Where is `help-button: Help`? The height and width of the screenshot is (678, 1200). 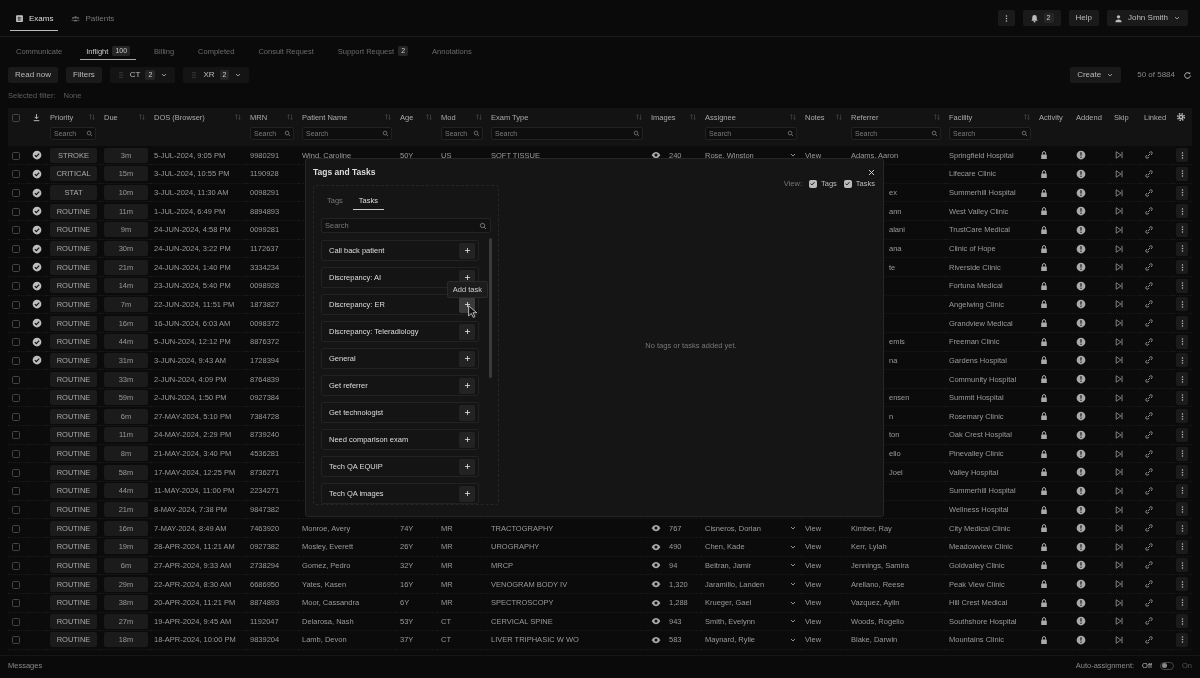
help-button: Help is located at coordinates (1083, 18).